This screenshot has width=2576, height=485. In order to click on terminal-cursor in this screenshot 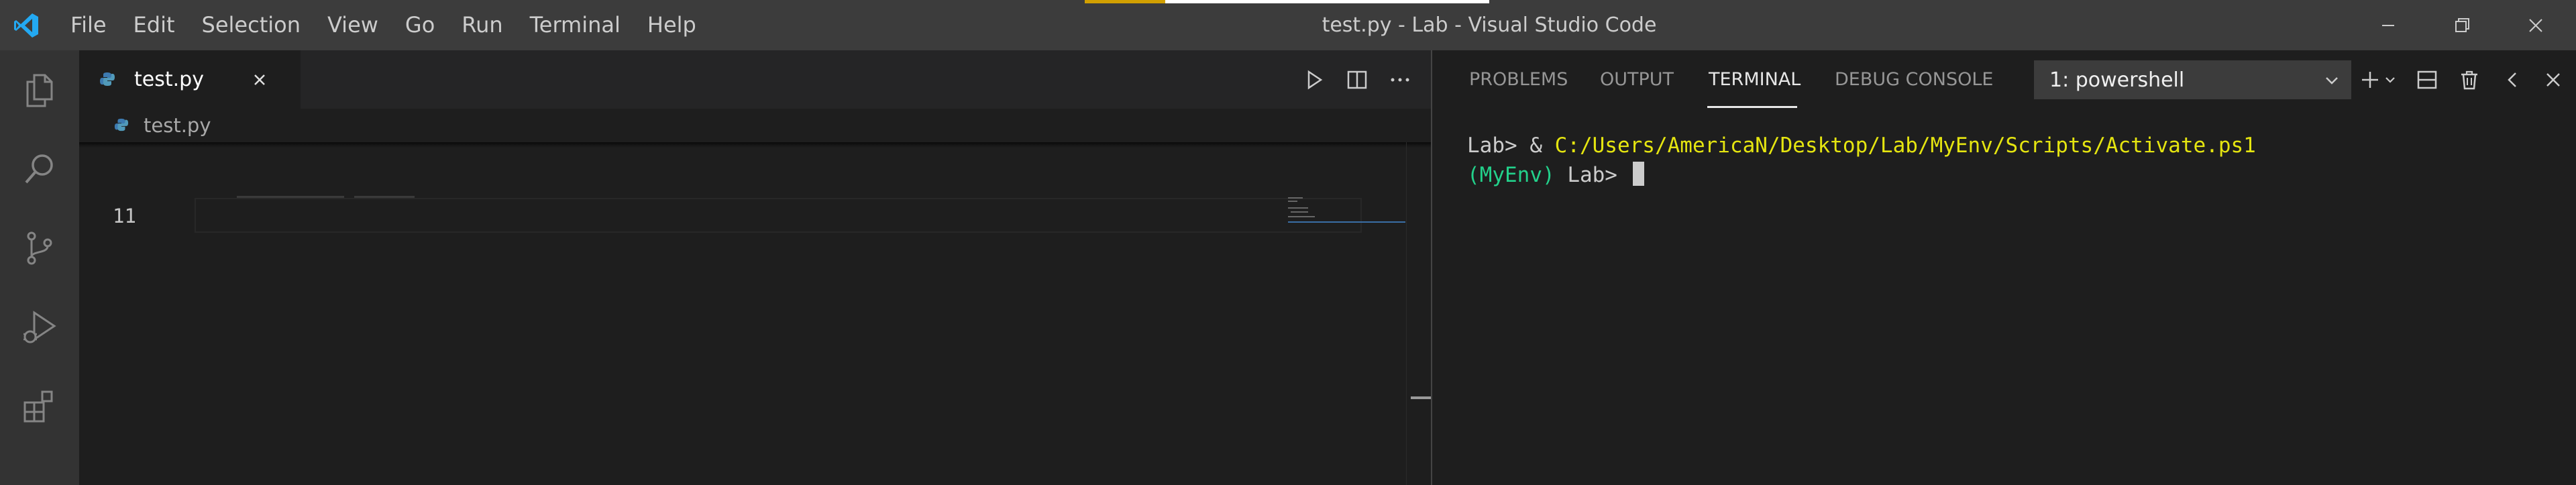, I will do `click(1638, 174)`.